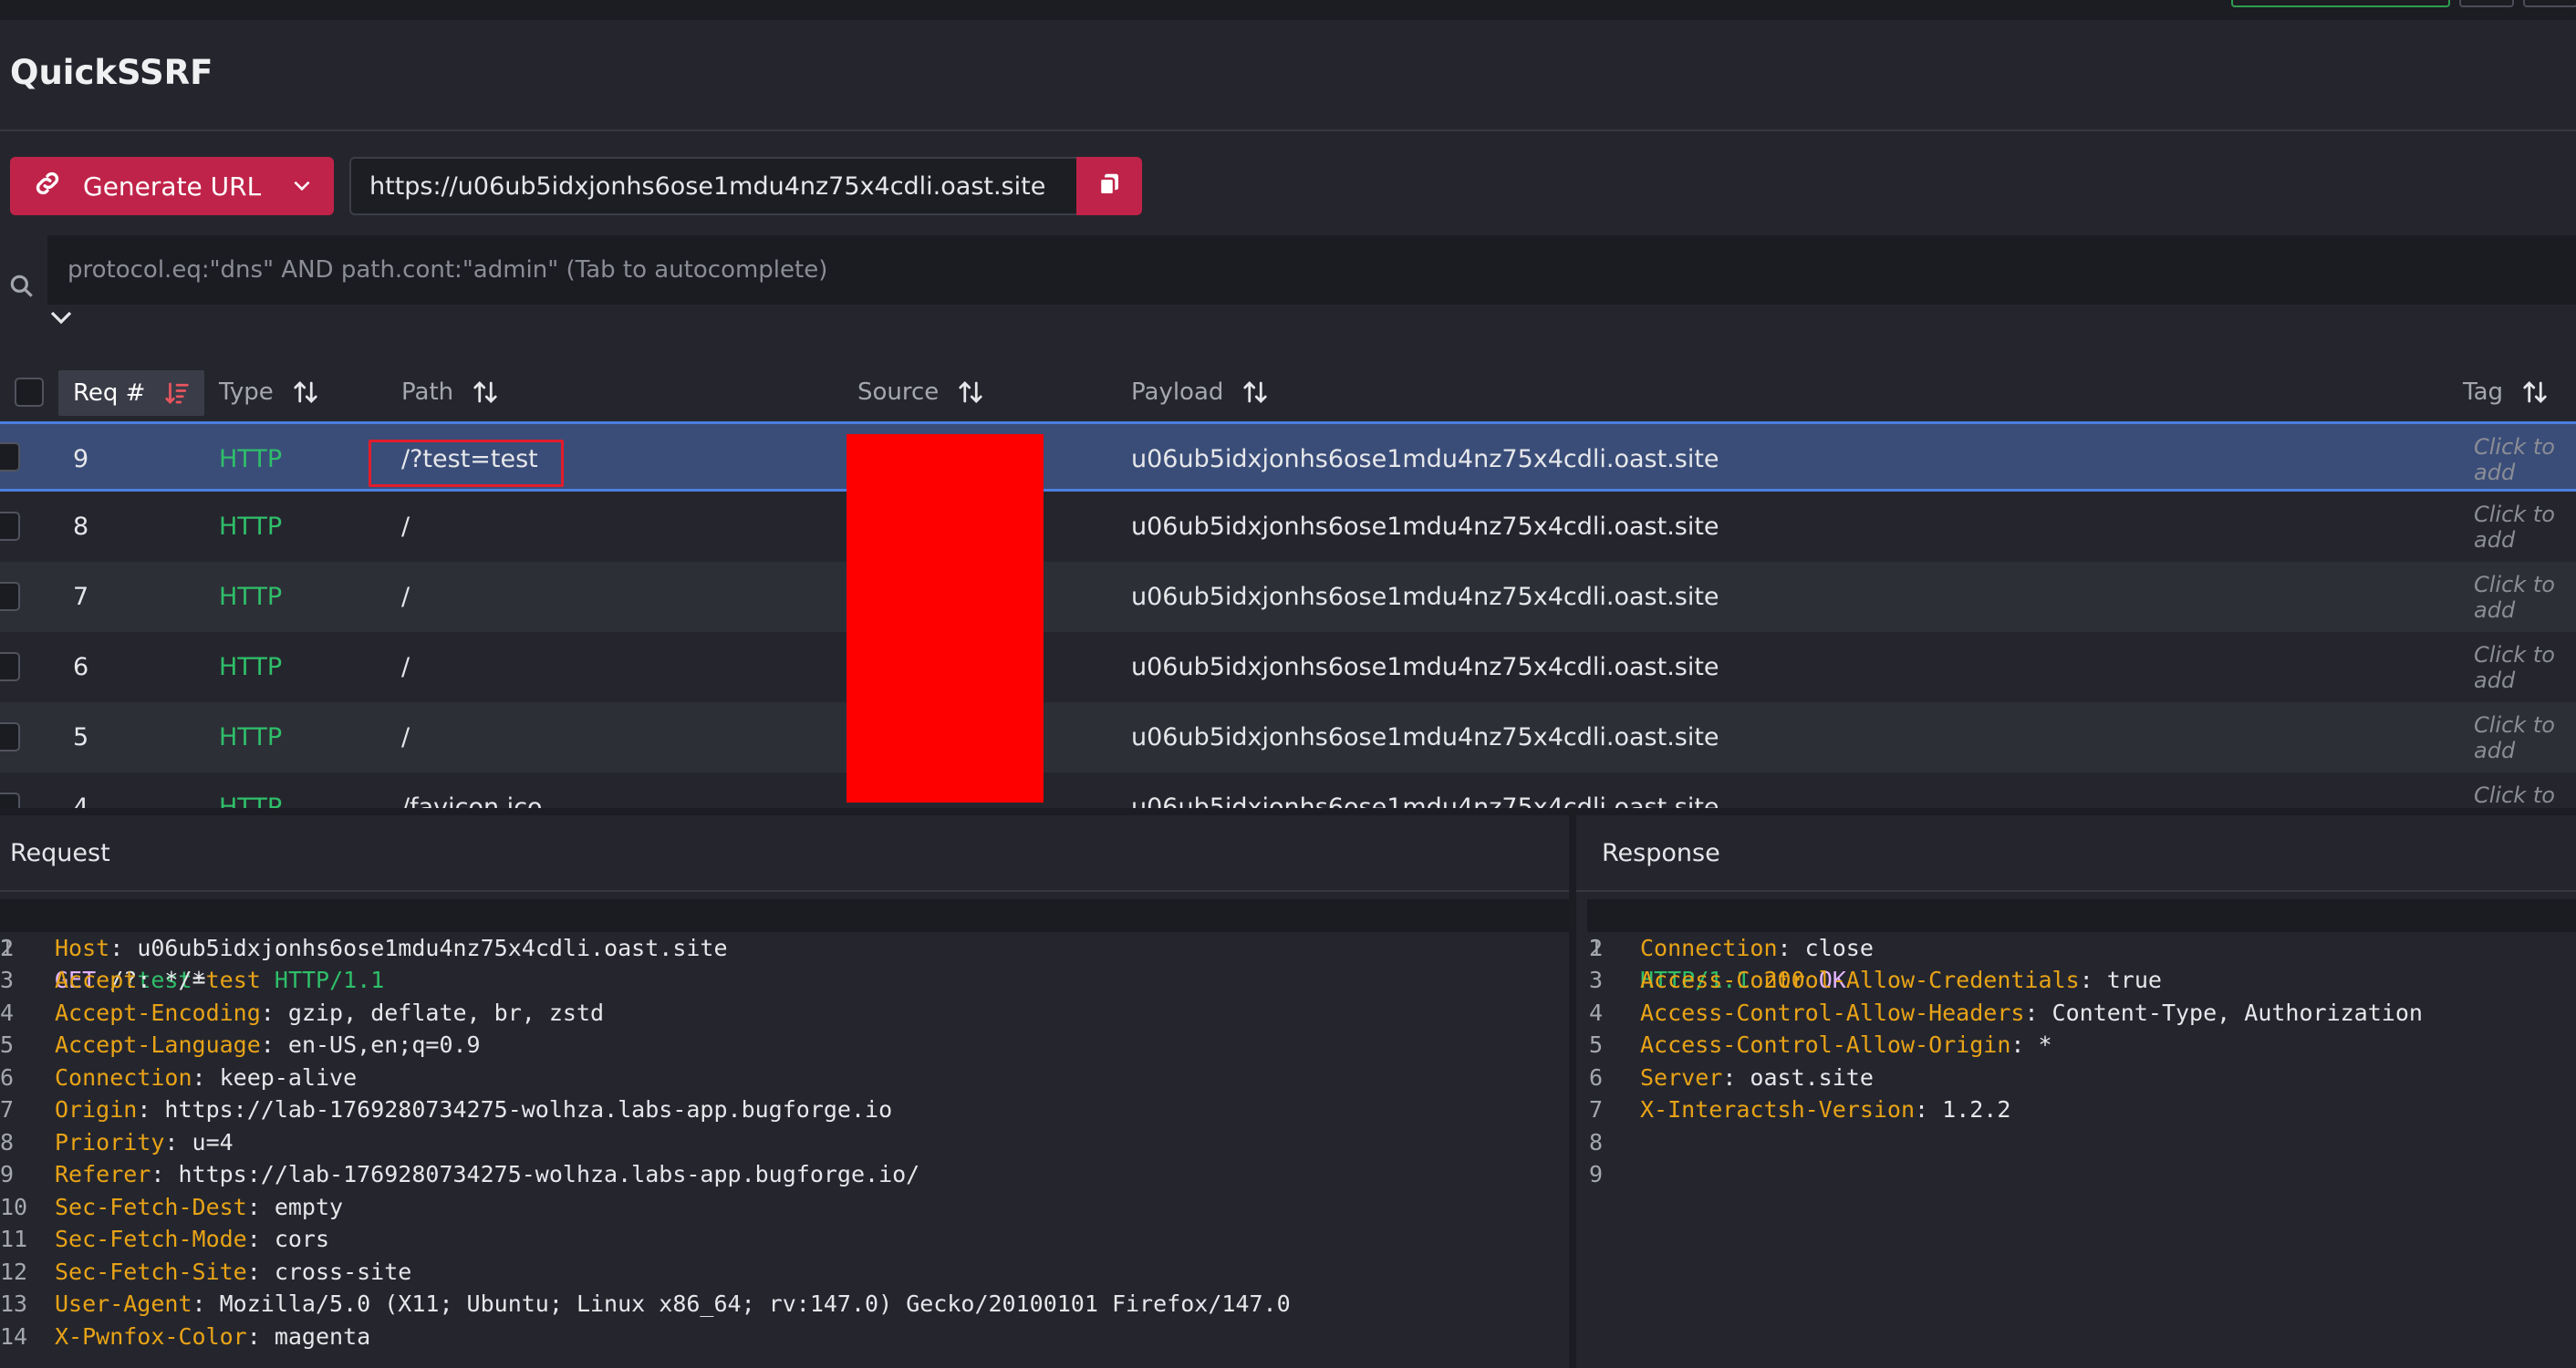 This screenshot has height=1368, width=2576. Describe the element at coordinates (1977, 1109) in the screenshot. I see `header-value: 1.2.2` at that location.